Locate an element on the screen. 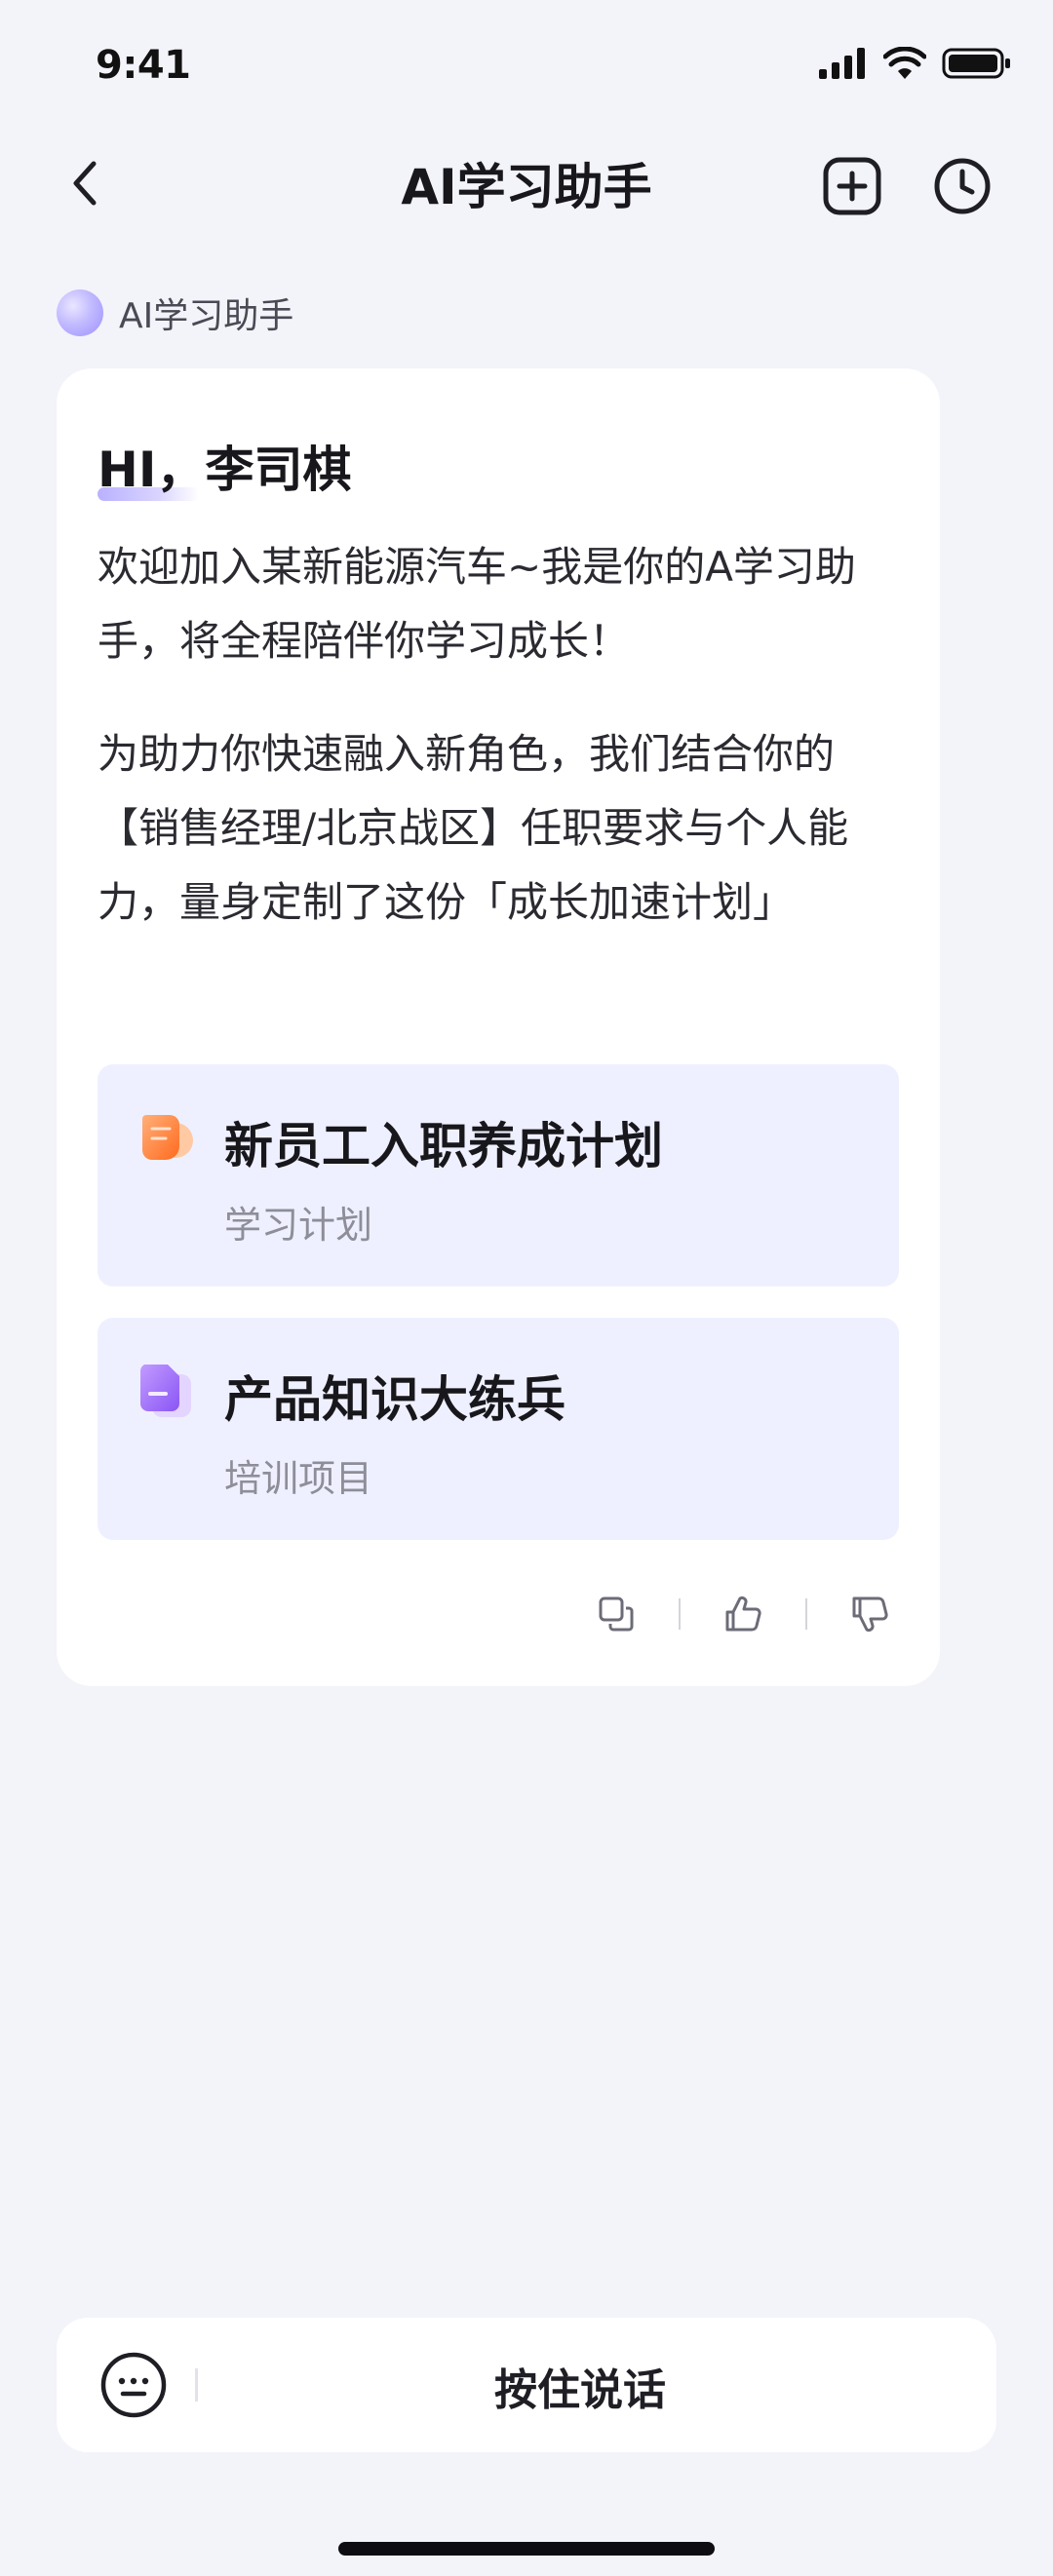  status-time: 9:41 is located at coordinates (143, 65).